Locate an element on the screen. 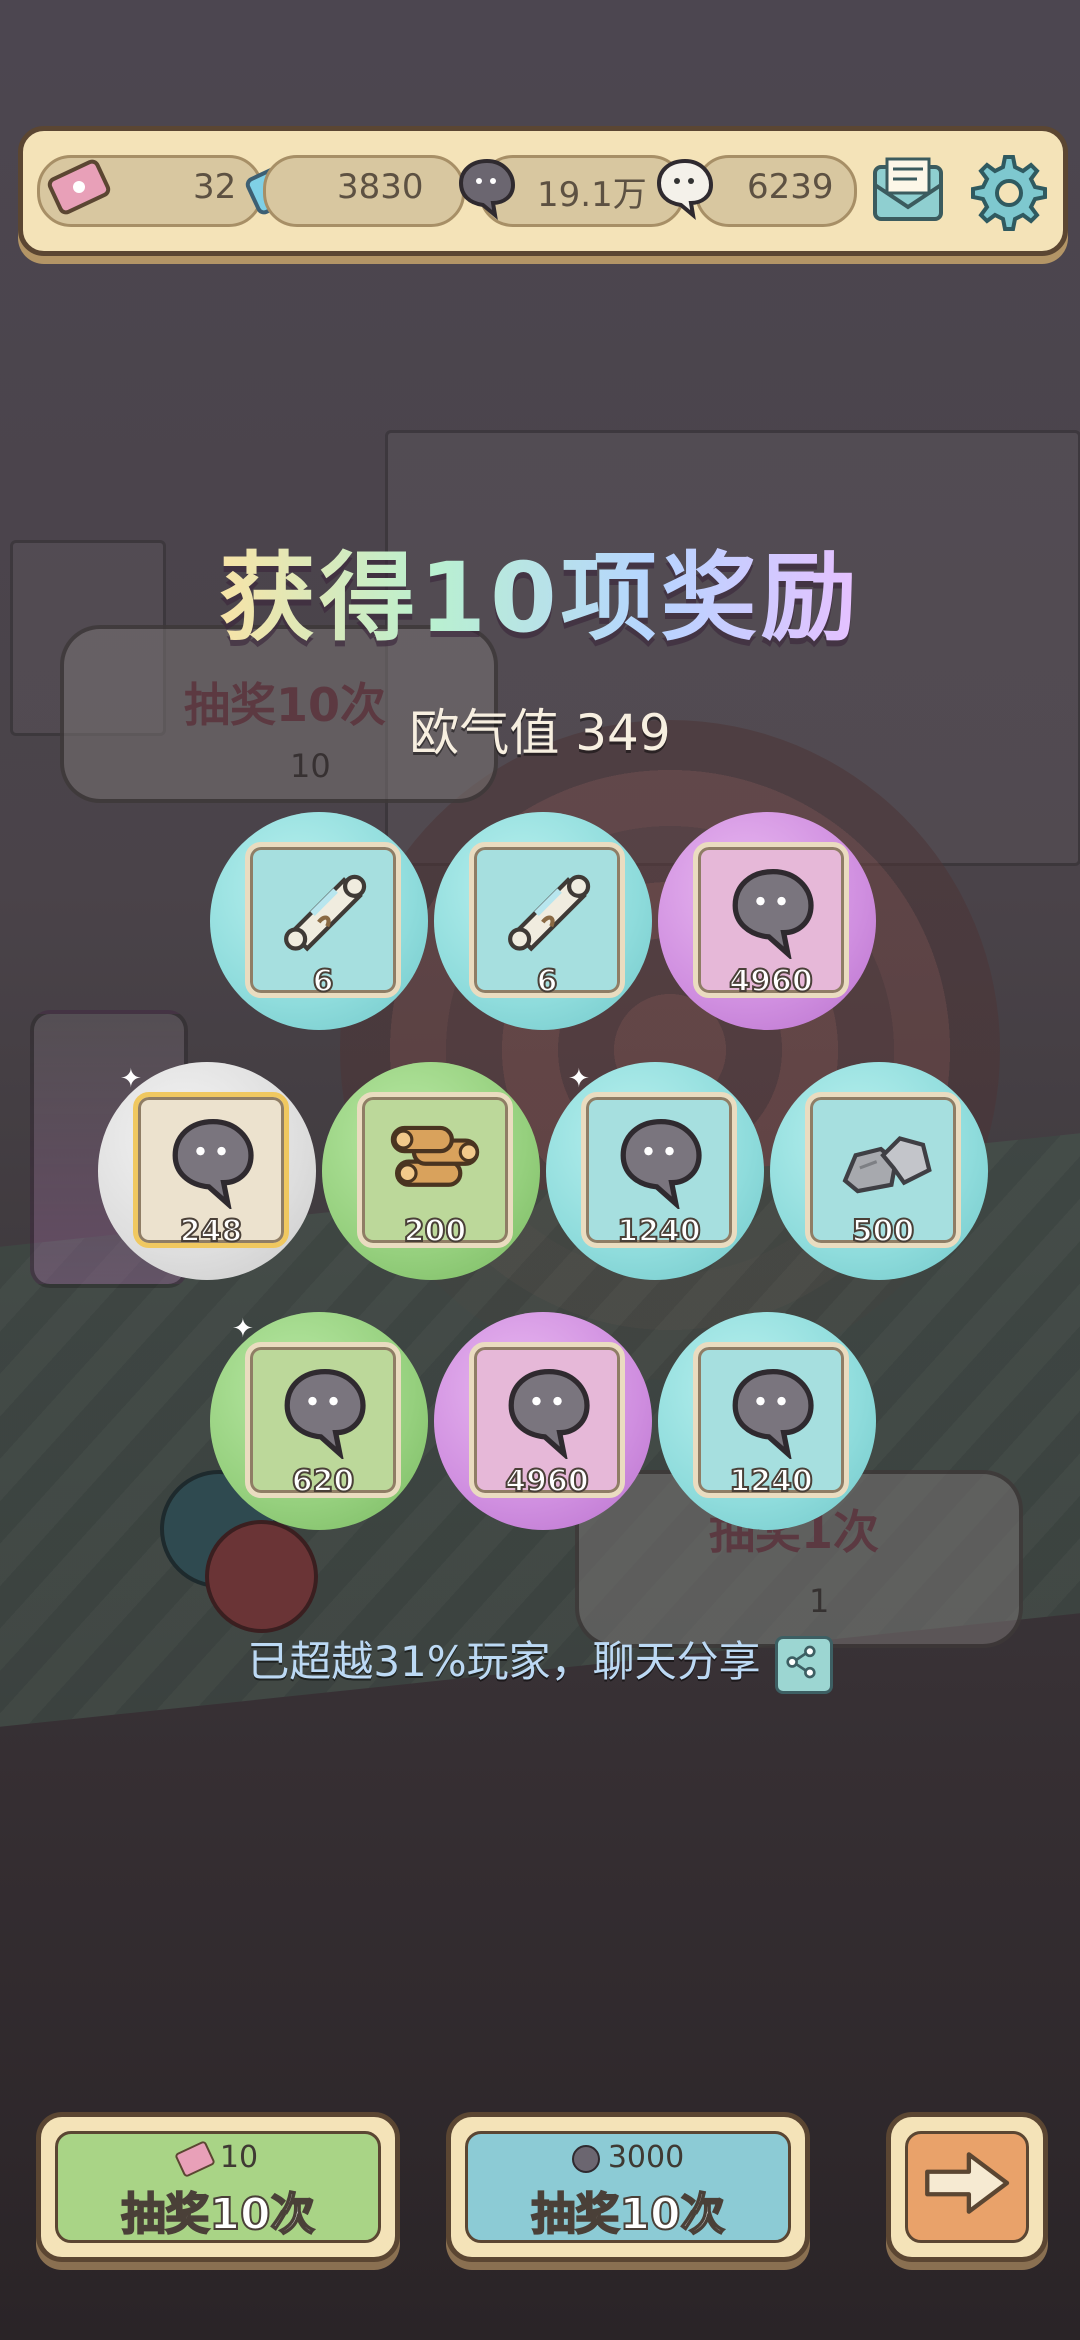  draw10-bubble-cost: 3000 is located at coordinates (628, 2157).